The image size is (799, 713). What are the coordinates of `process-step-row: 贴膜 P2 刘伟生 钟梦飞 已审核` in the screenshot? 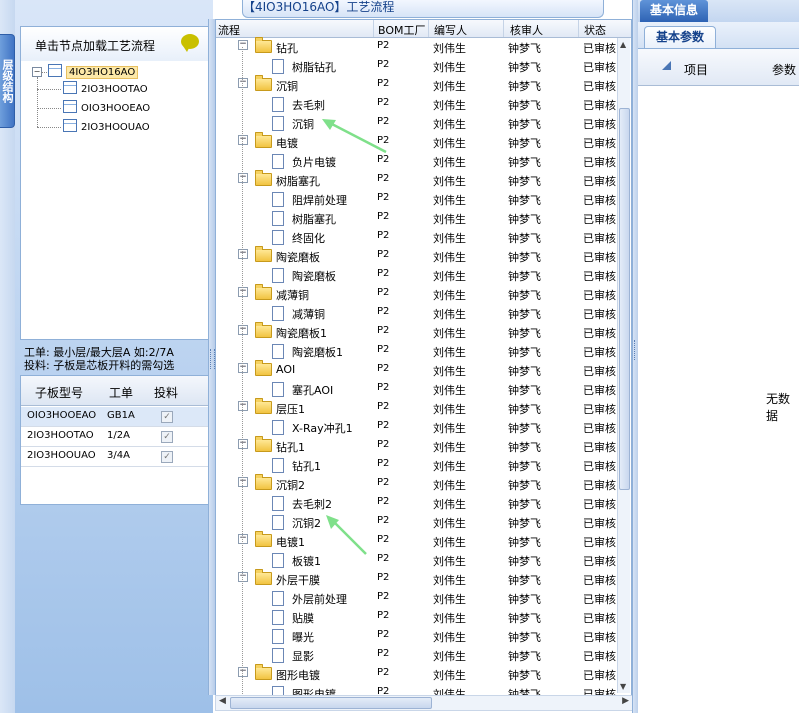 It's located at (417, 617).